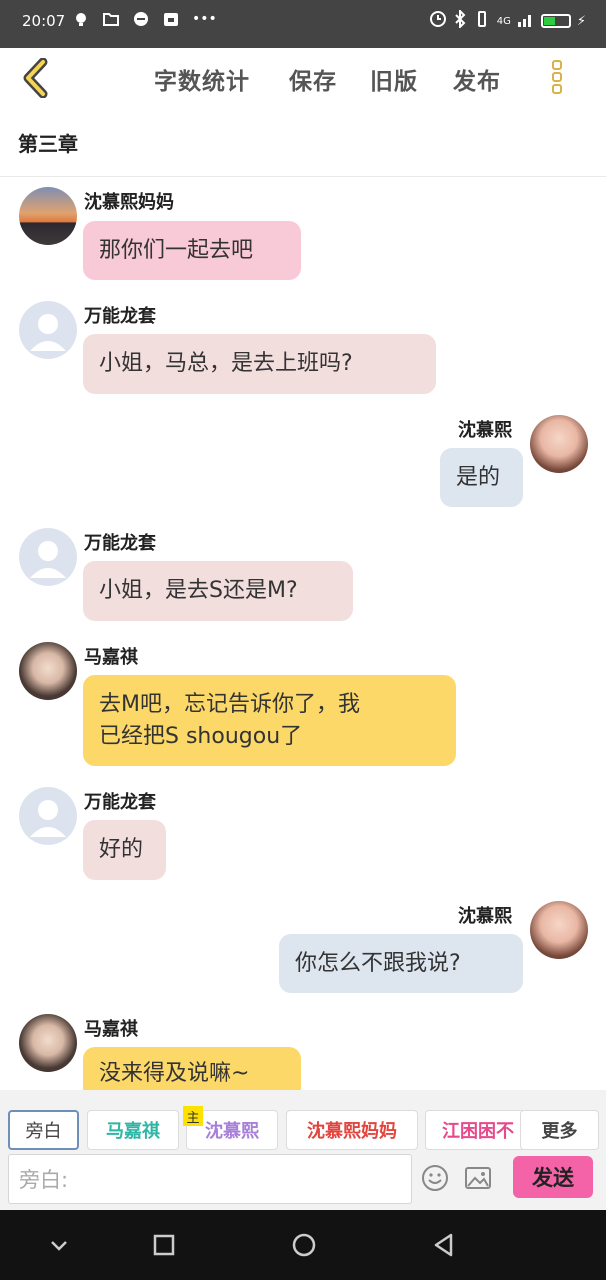 The height and width of the screenshot is (1280, 606). I want to click on role-tab-narration: 旁白, so click(43, 1130).